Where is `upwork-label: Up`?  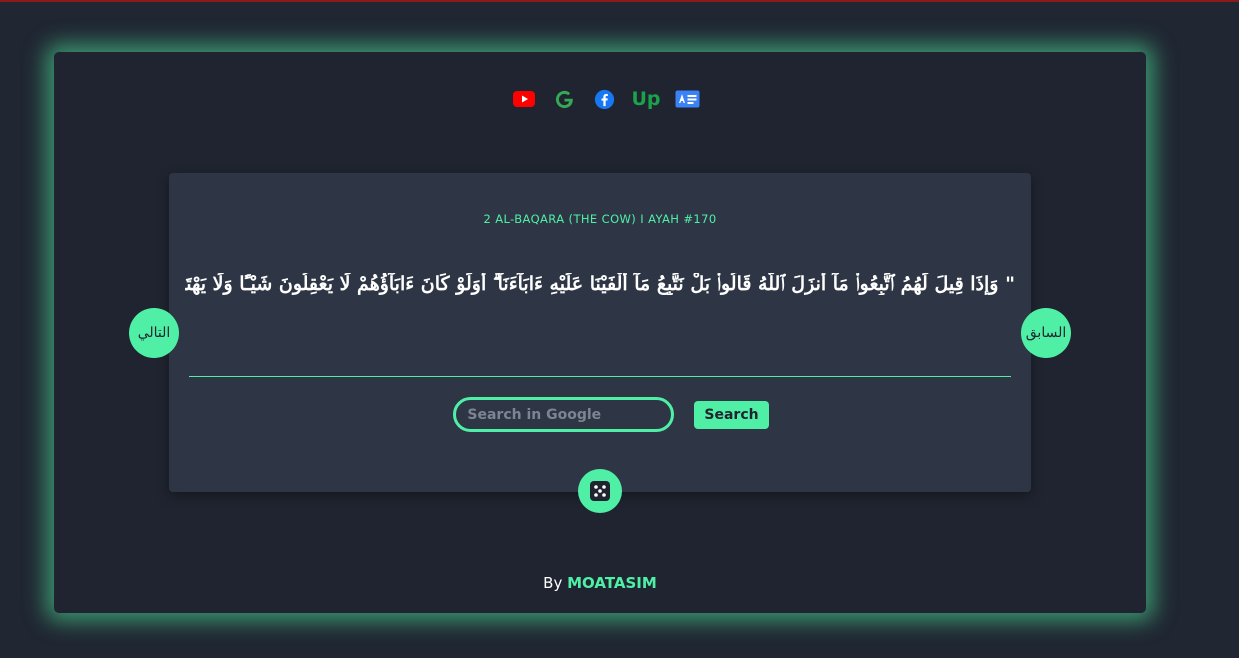
upwork-label: Up is located at coordinates (646, 99).